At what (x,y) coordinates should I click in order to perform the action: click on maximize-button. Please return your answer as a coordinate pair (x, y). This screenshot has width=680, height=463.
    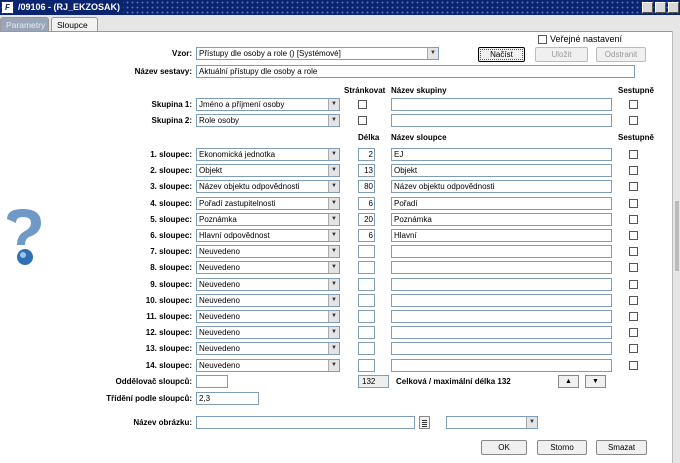
    Looking at the image, I should click on (660, 7).